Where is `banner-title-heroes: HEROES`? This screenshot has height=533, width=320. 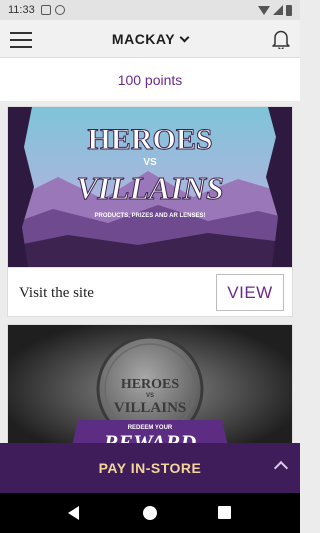 banner-title-heroes: HEROES is located at coordinates (149, 139).